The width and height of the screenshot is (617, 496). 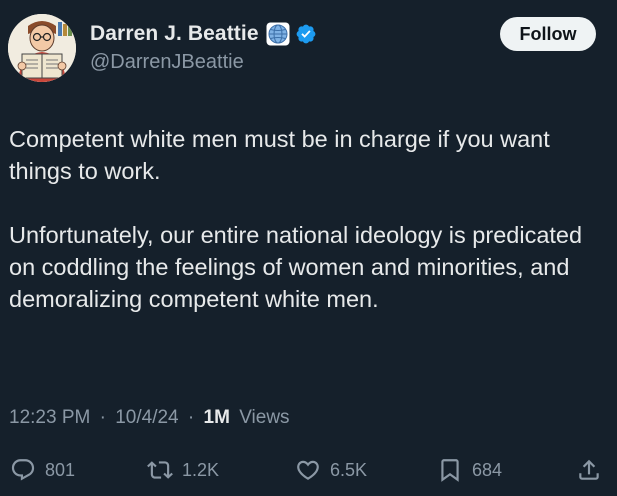 I want to click on heart-icon, so click(x=308, y=470).